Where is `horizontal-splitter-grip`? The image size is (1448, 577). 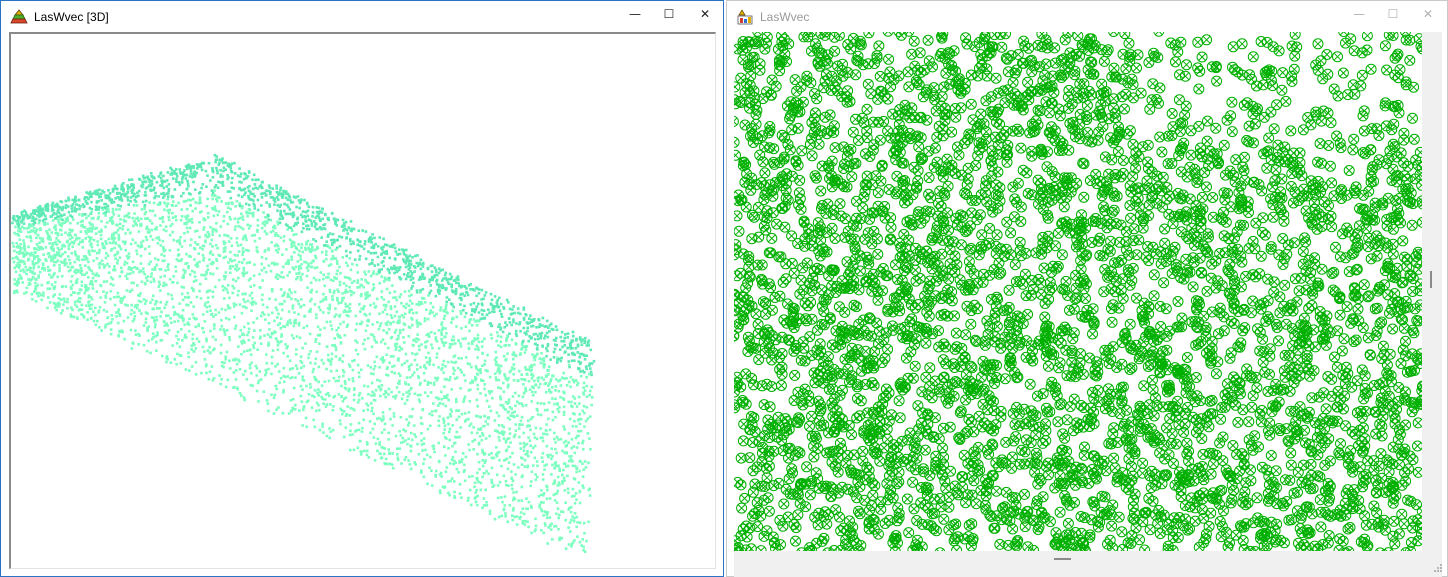 horizontal-splitter-grip is located at coordinates (1062, 559).